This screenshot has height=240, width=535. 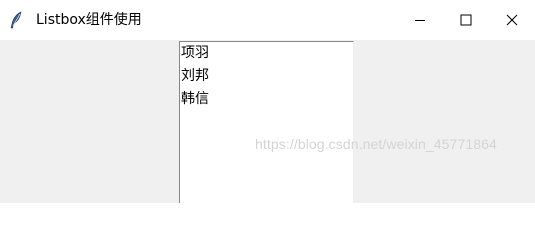 I want to click on minimize-icon, so click(x=420, y=20).